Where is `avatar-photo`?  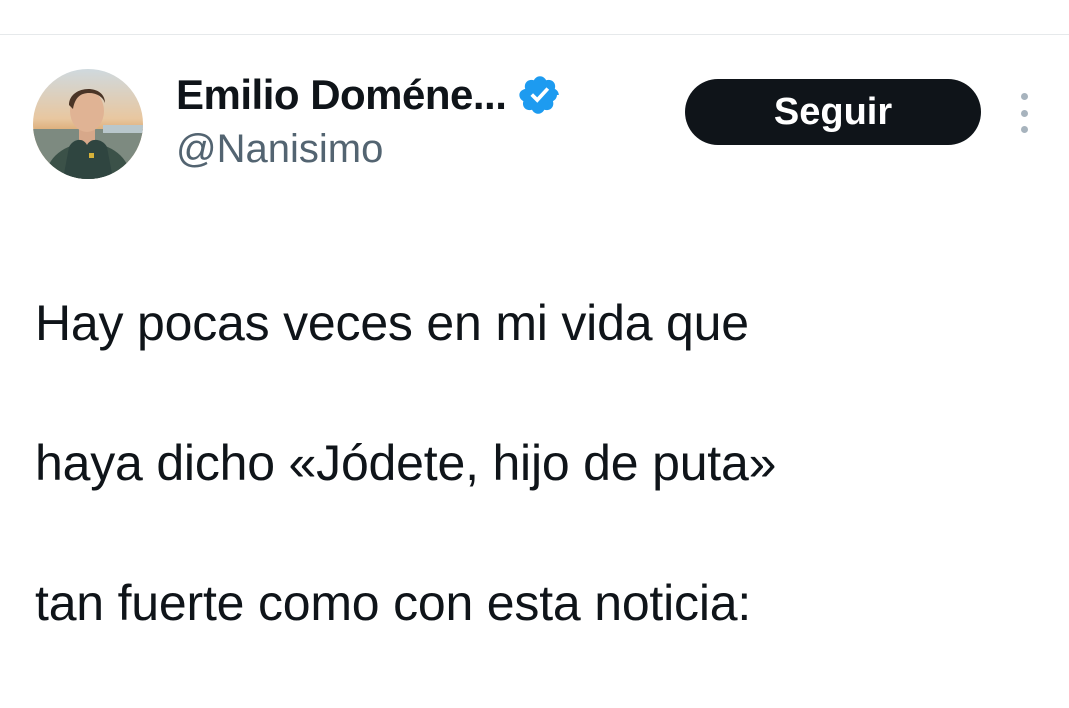 avatar-photo is located at coordinates (88, 124).